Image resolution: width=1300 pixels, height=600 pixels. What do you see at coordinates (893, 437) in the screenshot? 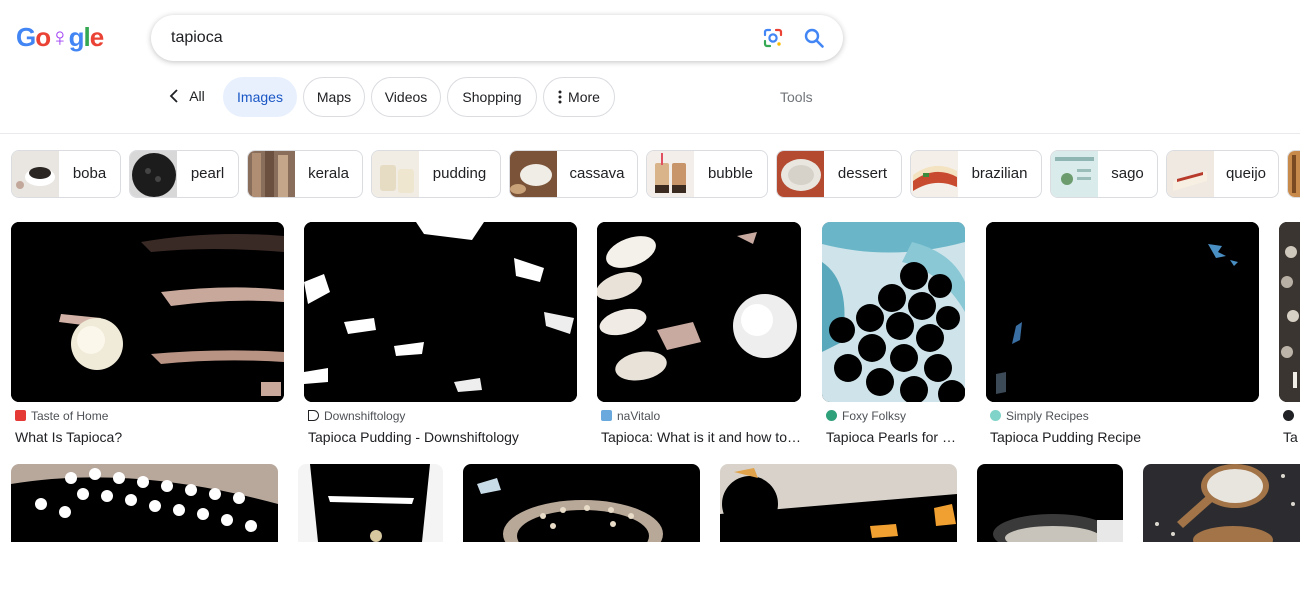
I see `result-title: Tapioca Pearls for Bubble Tea` at bounding box center [893, 437].